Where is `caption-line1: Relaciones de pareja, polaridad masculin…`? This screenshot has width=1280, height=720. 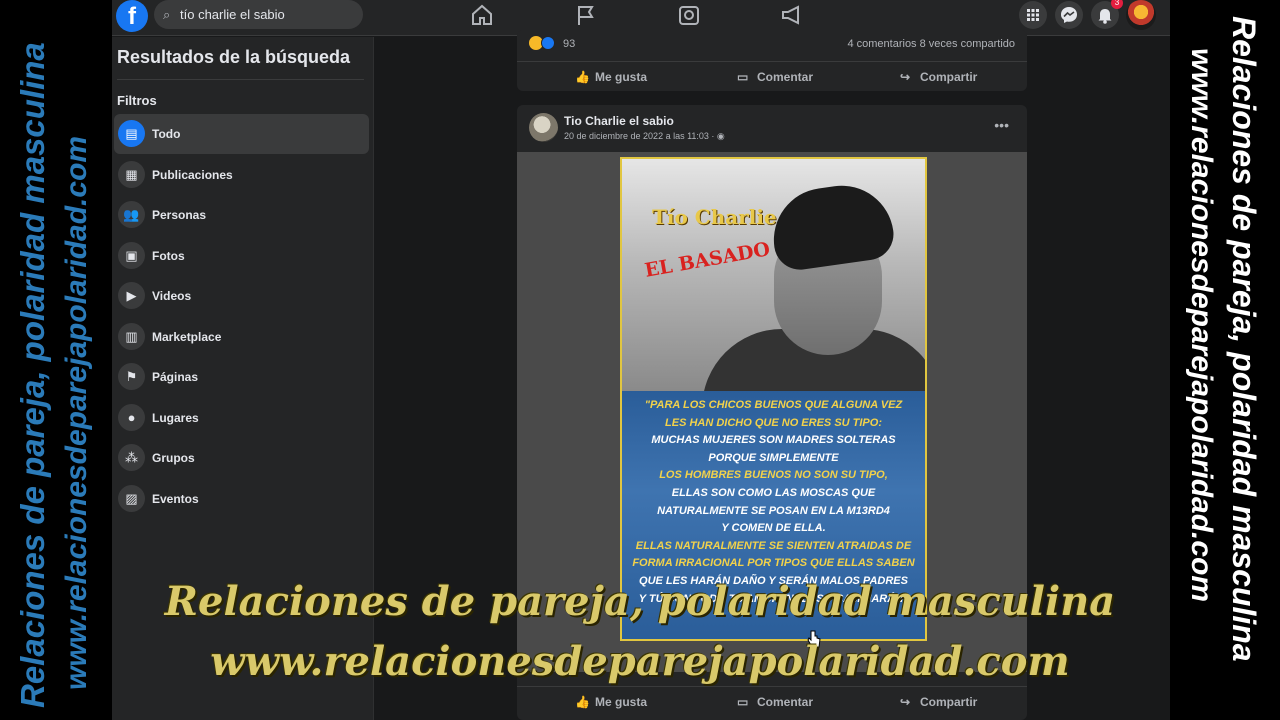 caption-line1: Relaciones de pareja, polaridad masculin… is located at coordinates (640, 601).